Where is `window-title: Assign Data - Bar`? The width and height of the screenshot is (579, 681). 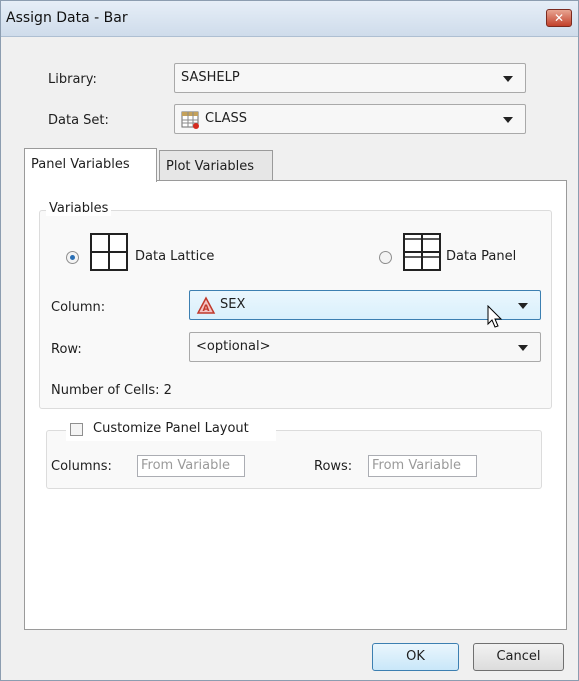
window-title: Assign Data - Bar is located at coordinates (67, 18).